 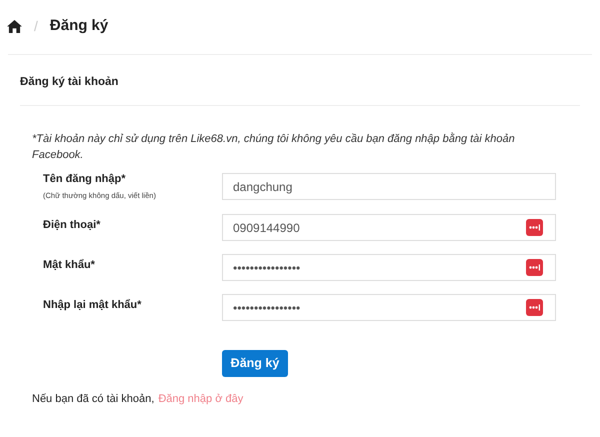 I want to click on footer-text: Nếu bạn đã có tài khoản,, so click(x=93, y=399).